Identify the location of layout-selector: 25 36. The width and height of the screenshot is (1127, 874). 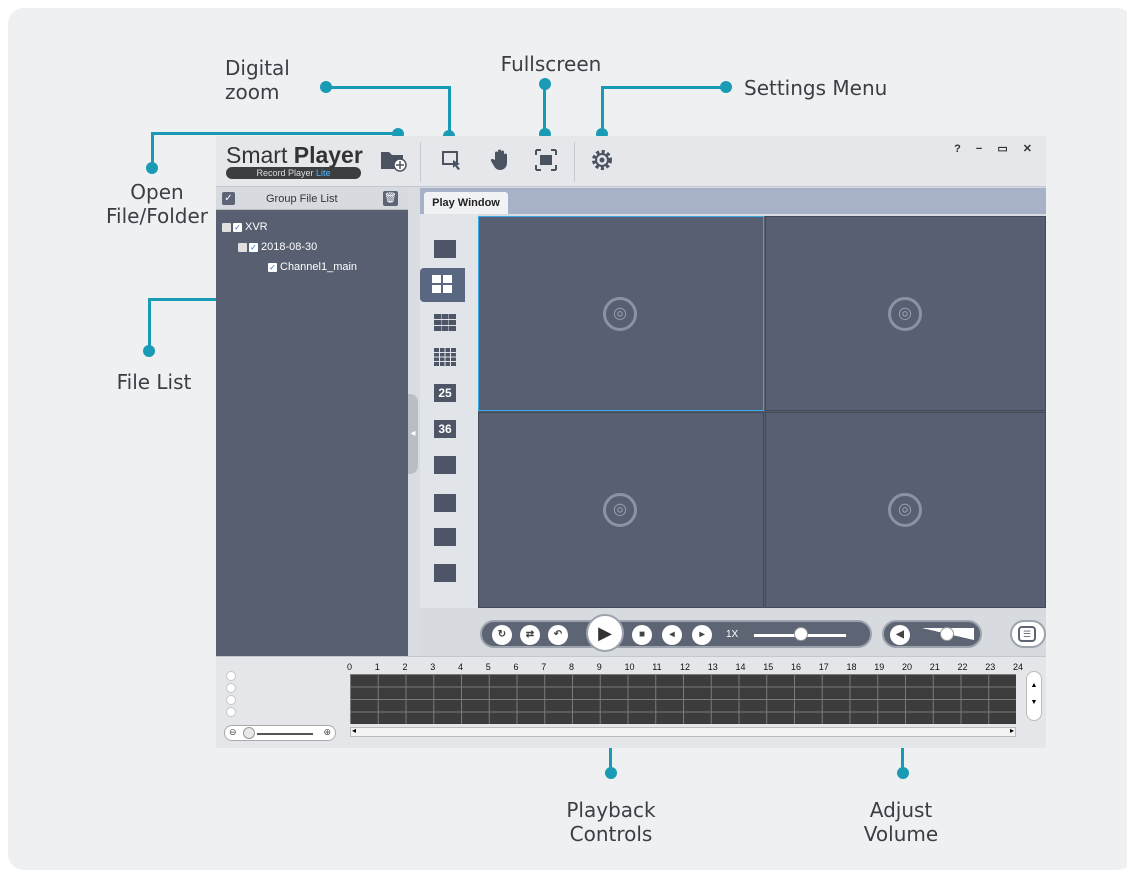
(449, 411).